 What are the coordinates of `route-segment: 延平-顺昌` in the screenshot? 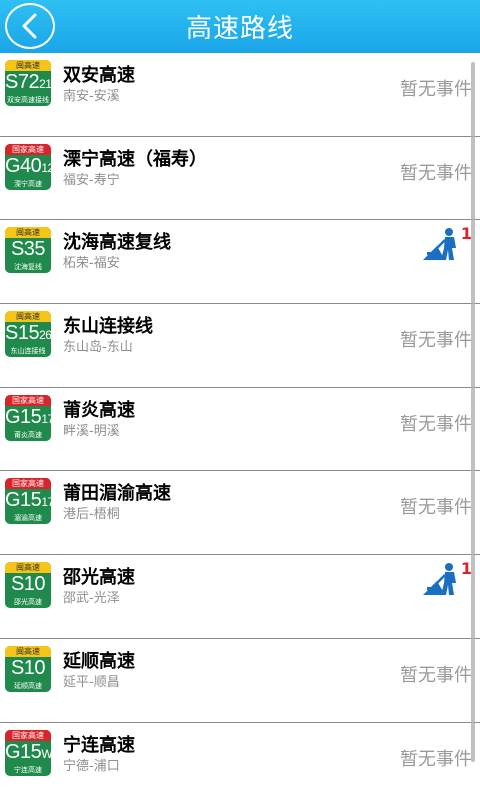 It's located at (91, 682).